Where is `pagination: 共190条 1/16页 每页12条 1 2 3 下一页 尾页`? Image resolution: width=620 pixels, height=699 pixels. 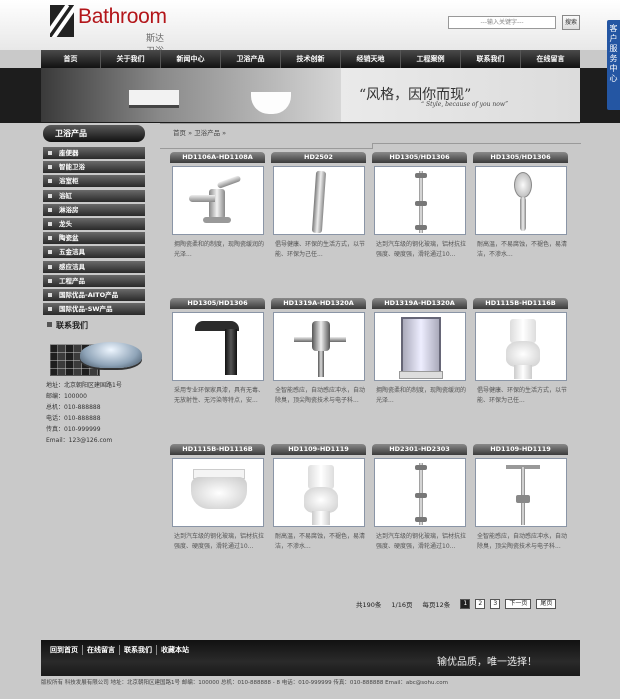
pagination: 共190条 1/16页 每页12条 1 2 3 下一页 尾页 is located at coordinates (458, 604).